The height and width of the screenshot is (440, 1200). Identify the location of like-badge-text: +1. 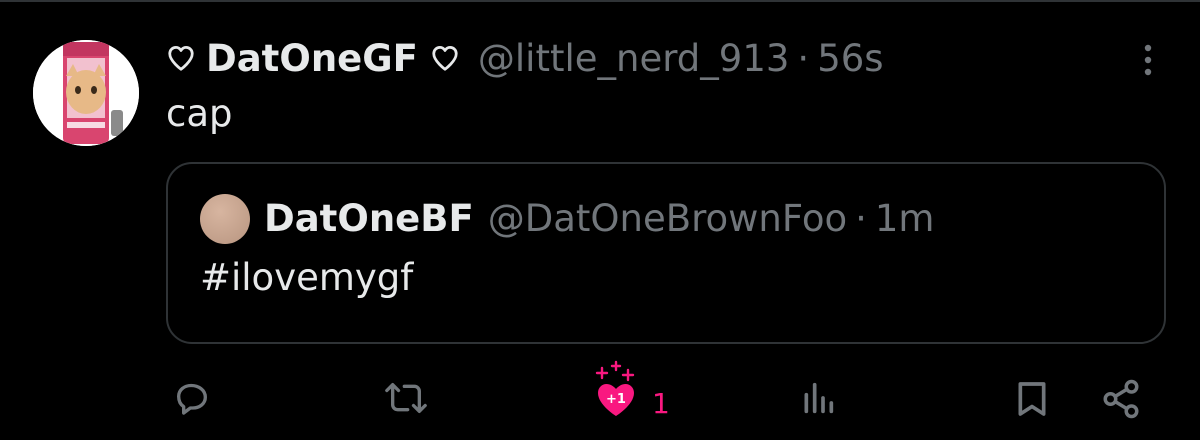
(616, 399).